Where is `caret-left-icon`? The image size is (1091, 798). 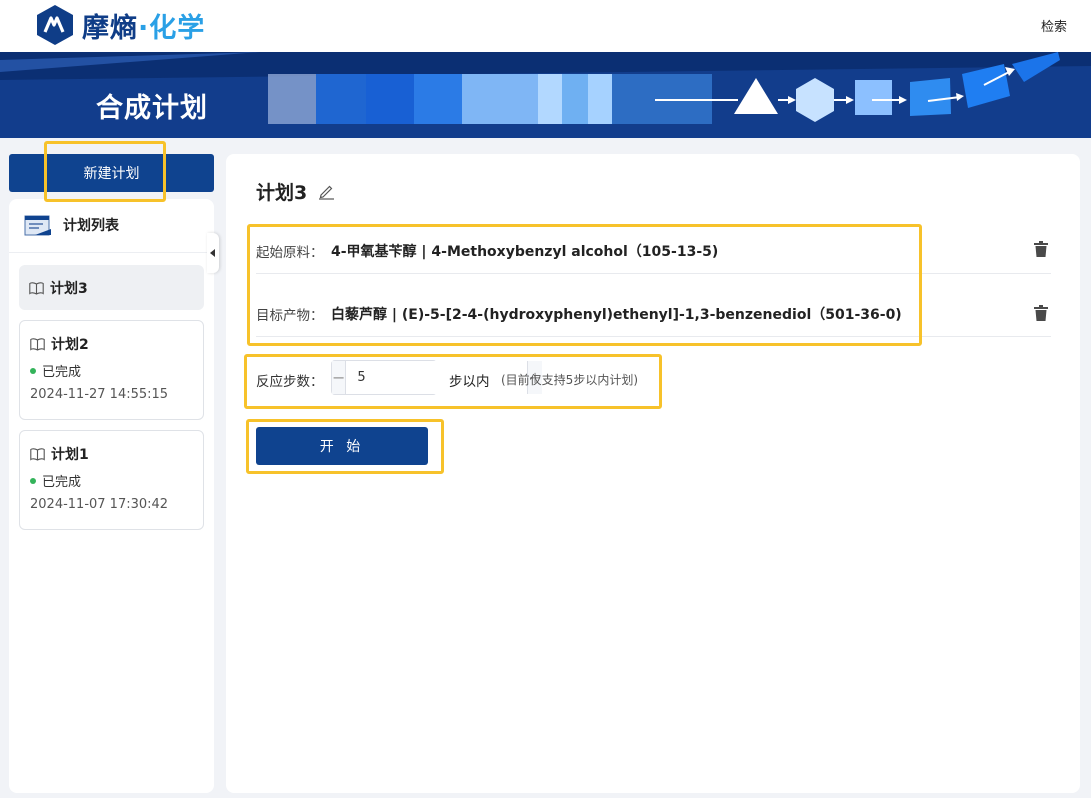
caret-left-icon is located at coordinates (212, 253).